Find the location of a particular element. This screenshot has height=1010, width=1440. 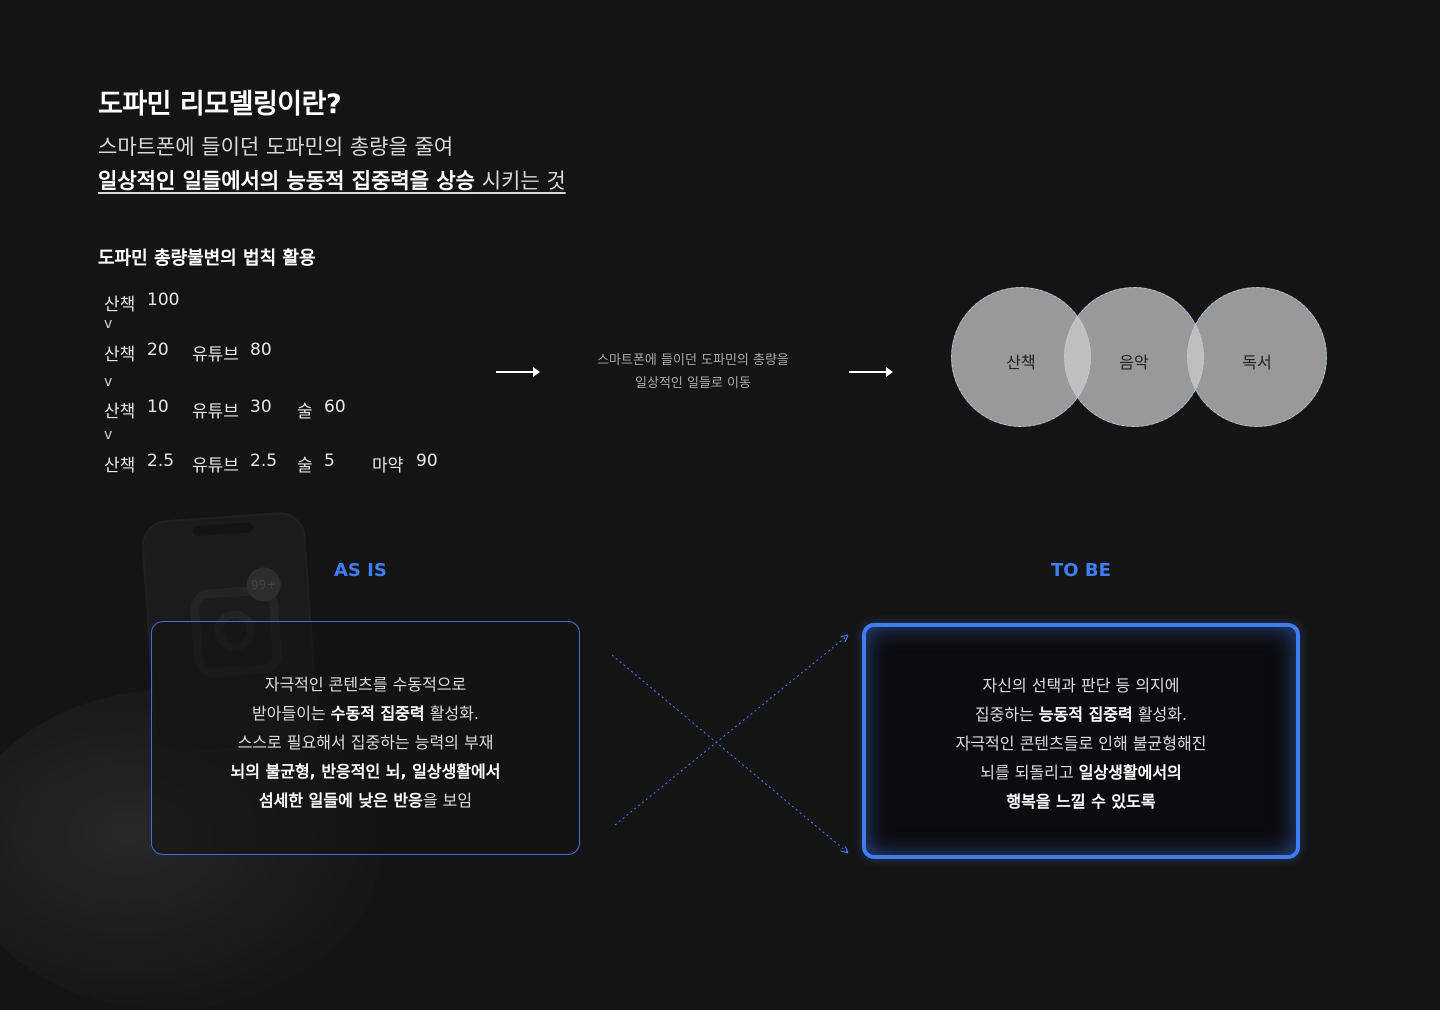

row-value: 80 is located at coordinates (261, 350).